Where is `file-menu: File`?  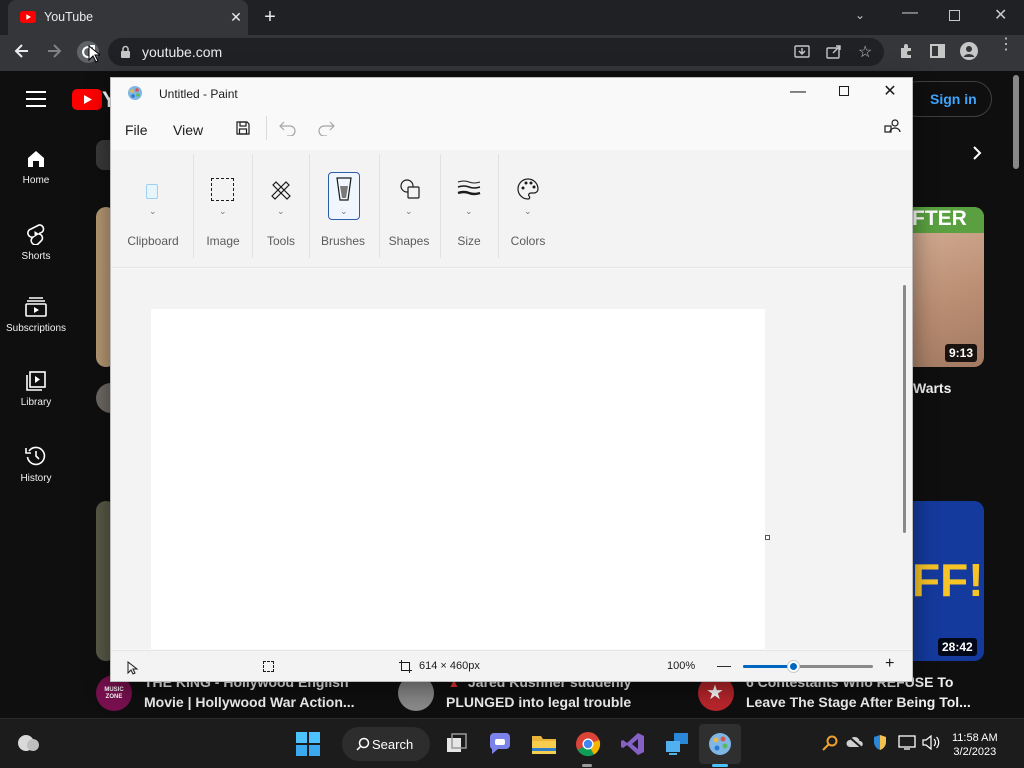
file-menu: File is located at coordinates (136, 130).